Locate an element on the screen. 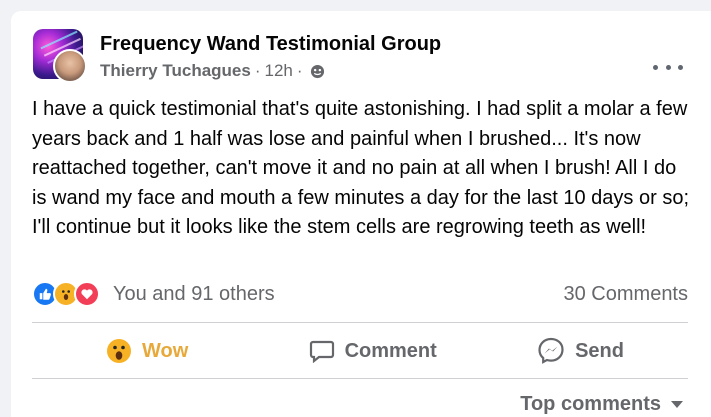  wow-reaction-button: Wow is located at coordinates (147, 351).